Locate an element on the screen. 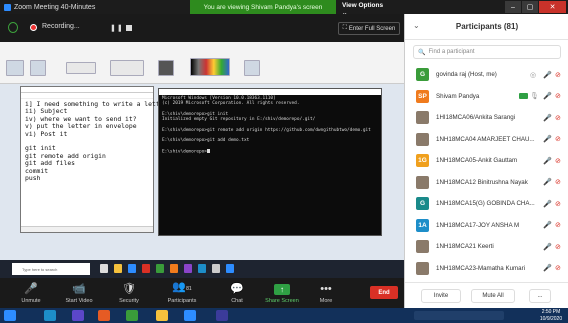 Image resolution: width=568 pixels, height=323 pixels. end-meeting-button: End is located at coordinates (384, 292).